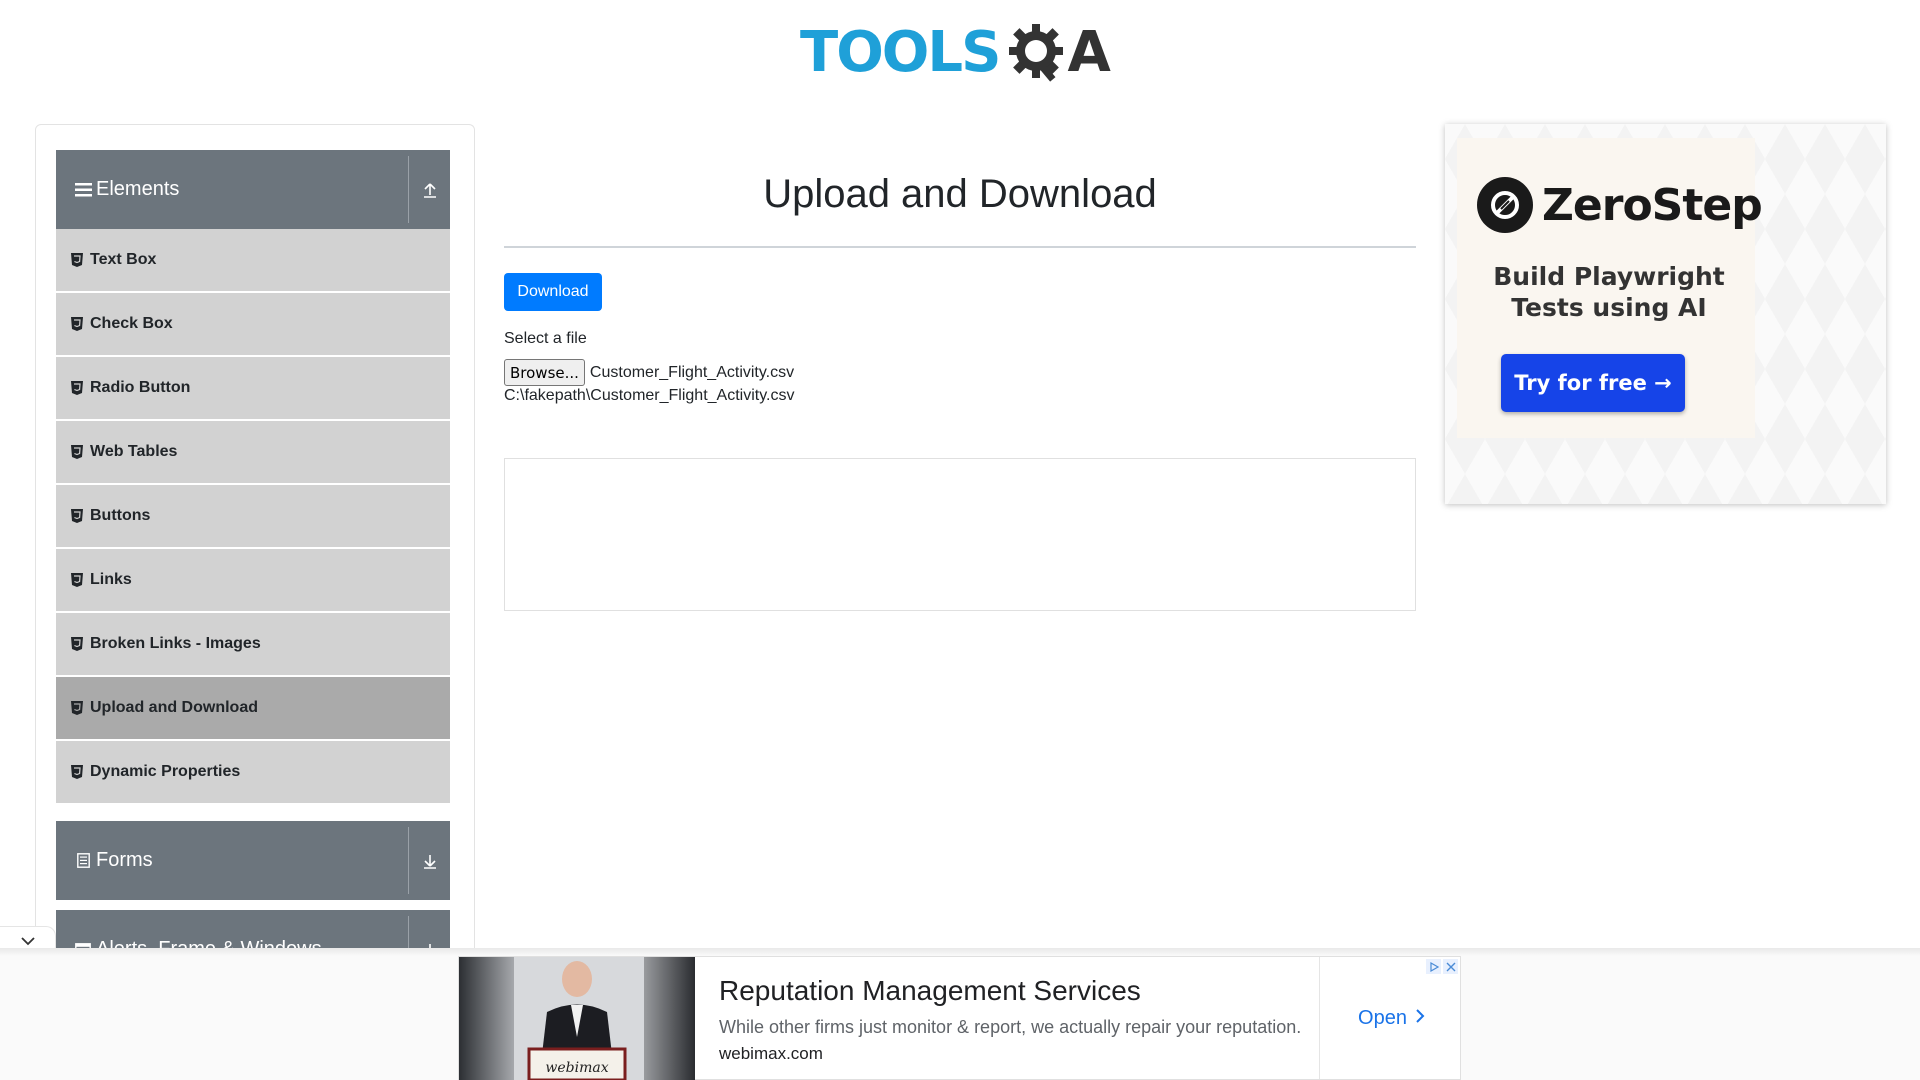 The width and height of the screenshot is (1920, 1080). I want to click on menu-item-label: Broken Links - Images, so click(175, 643).